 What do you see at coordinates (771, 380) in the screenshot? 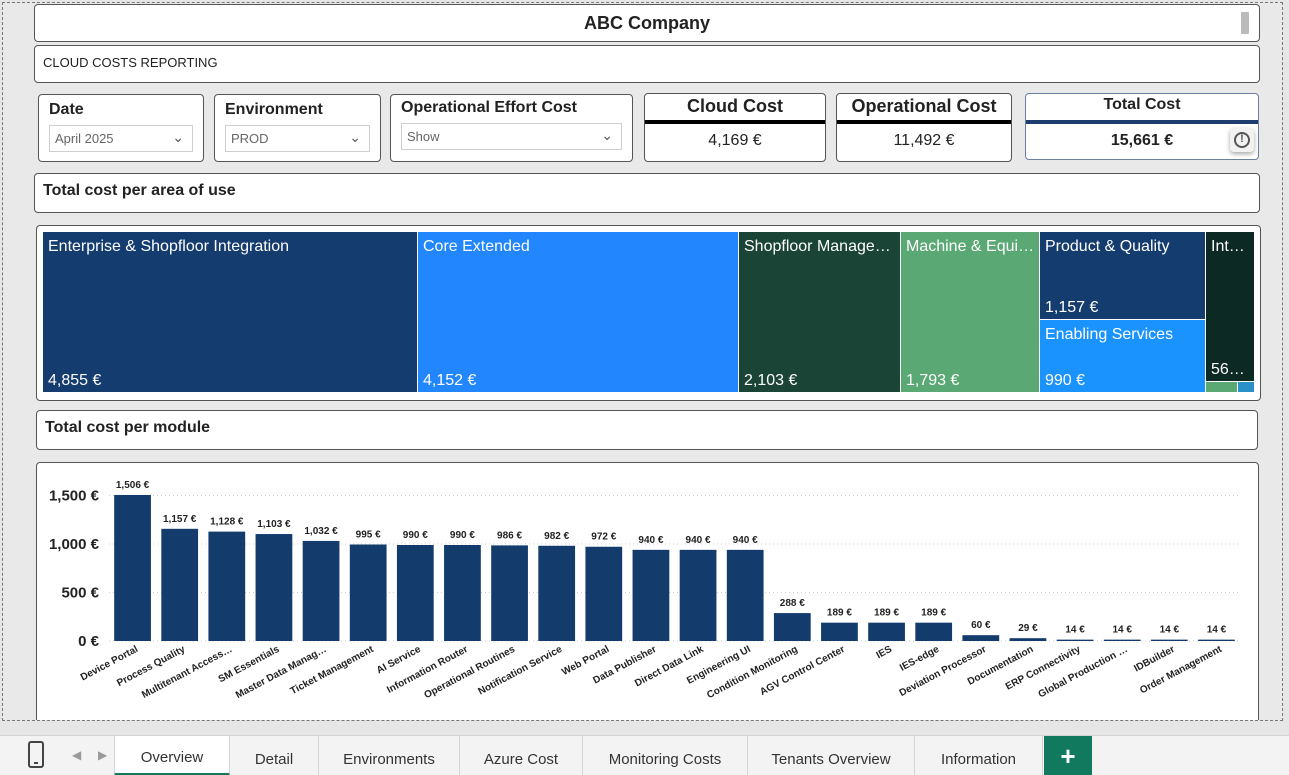
I see `treemap-tile-value: 2,103 €` at bounding box center [771, 380].